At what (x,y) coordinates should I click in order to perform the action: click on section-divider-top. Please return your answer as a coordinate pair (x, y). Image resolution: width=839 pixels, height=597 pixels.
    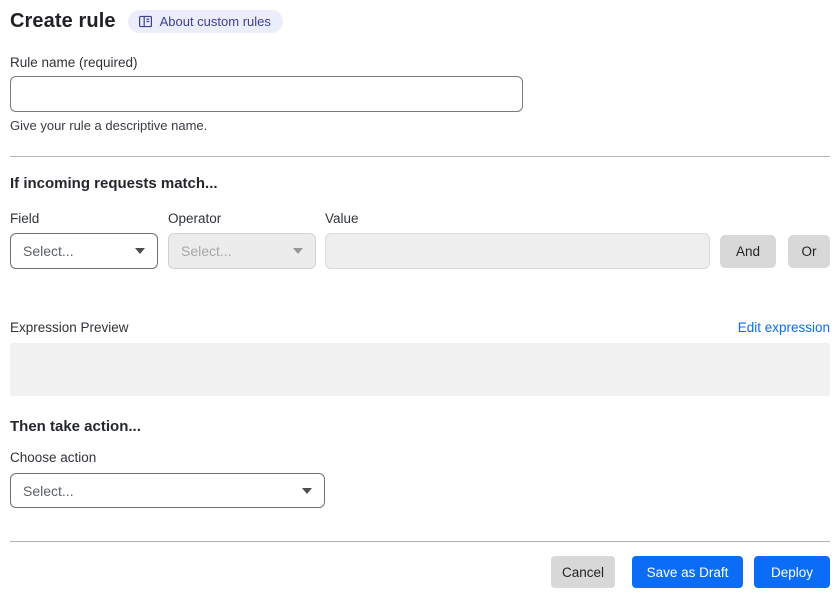
    Looking at the image, I should click on (420, 156).